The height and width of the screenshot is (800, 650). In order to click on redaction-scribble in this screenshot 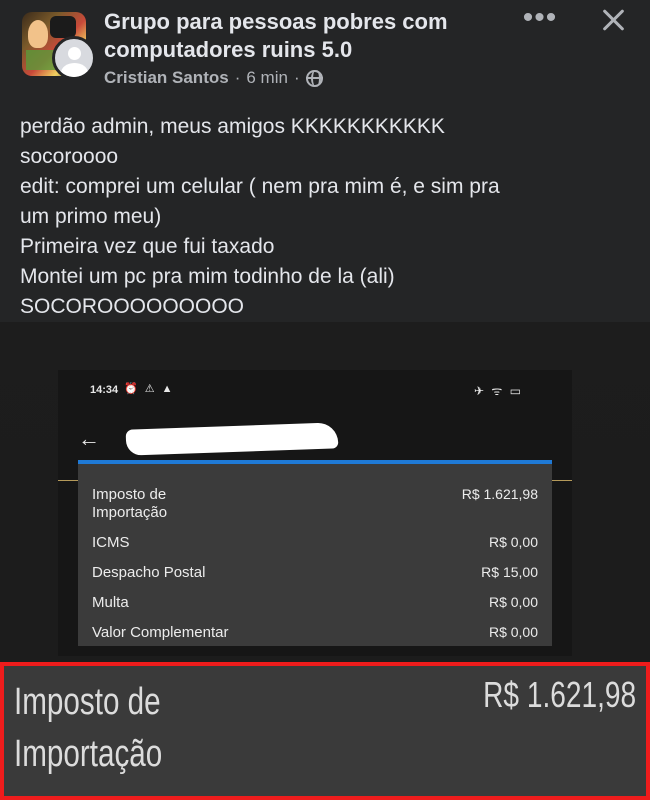, I will do `click(232, 439)`.